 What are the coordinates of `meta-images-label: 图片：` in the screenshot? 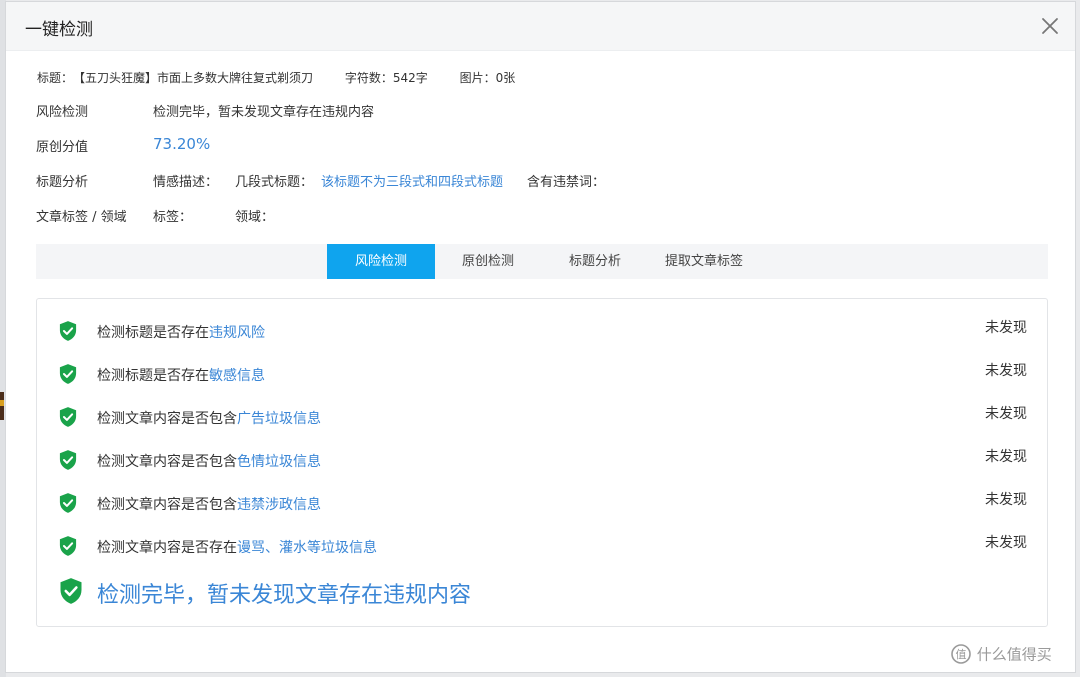 It's located at (477, 78).